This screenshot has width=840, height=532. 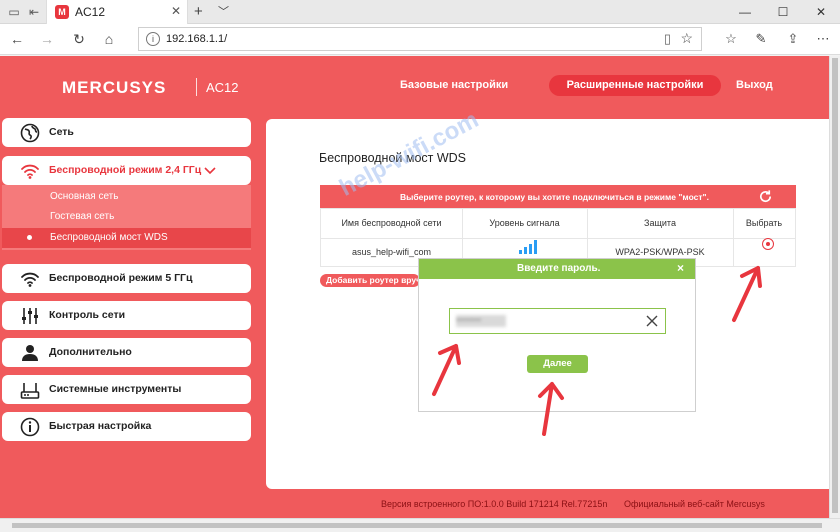 I want to click on browser-tab-bar: ▭ ⇤ M AC12 ✕ + ﹀ — ☐ ✕, so click(x=420, y=12).